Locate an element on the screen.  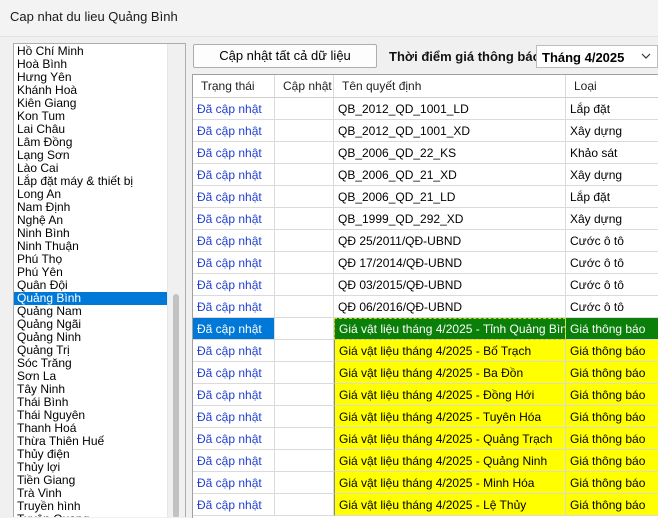
decision-name-cell: QĐ 06/2016/QĐ-UBND is located at coordinates (450, 307).